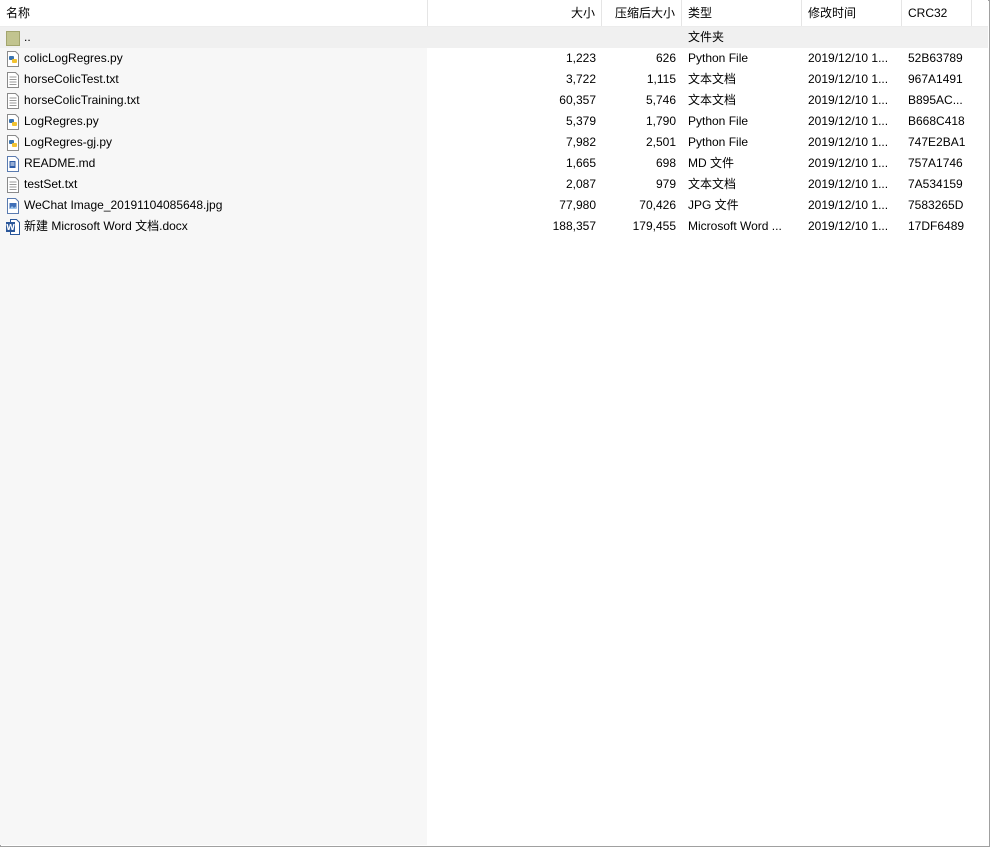  Describe the element at coordinates (214, 13) in the screenshot. I see `column-header-name: ^ 名称` at that location.